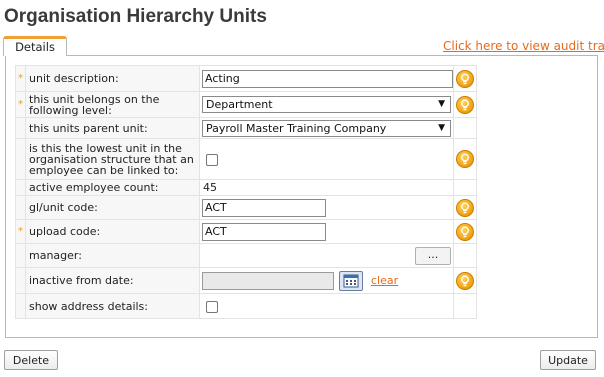  I want to click on gl-unit-code-label: gl/unit code:, so click(63, 207).